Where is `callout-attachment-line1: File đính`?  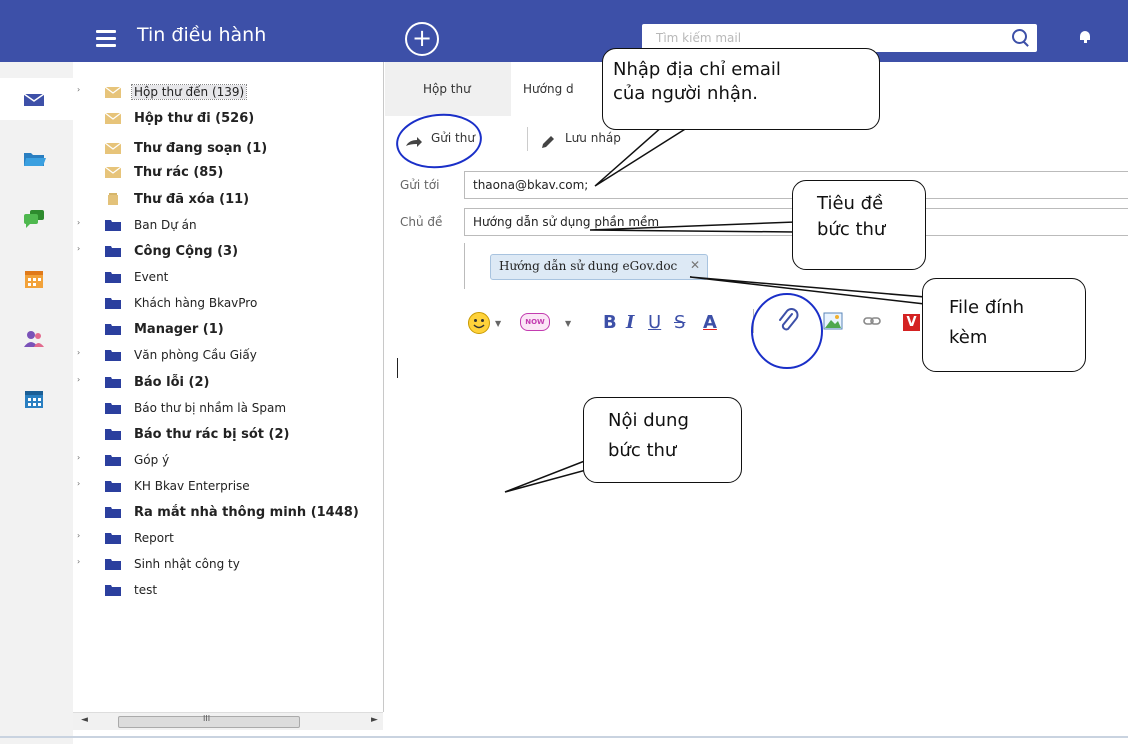
callout-attachment-line1: File đính is located at coordinates (987, 307).